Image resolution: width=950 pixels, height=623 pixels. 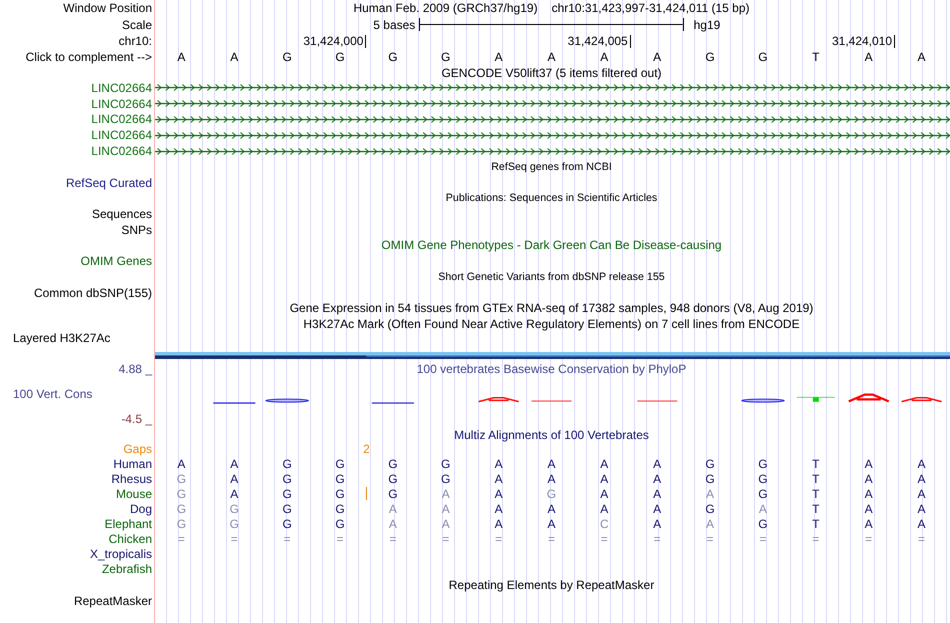 I want to click on track-label: 100 Vert. Cons, so click(x=52, y=394).